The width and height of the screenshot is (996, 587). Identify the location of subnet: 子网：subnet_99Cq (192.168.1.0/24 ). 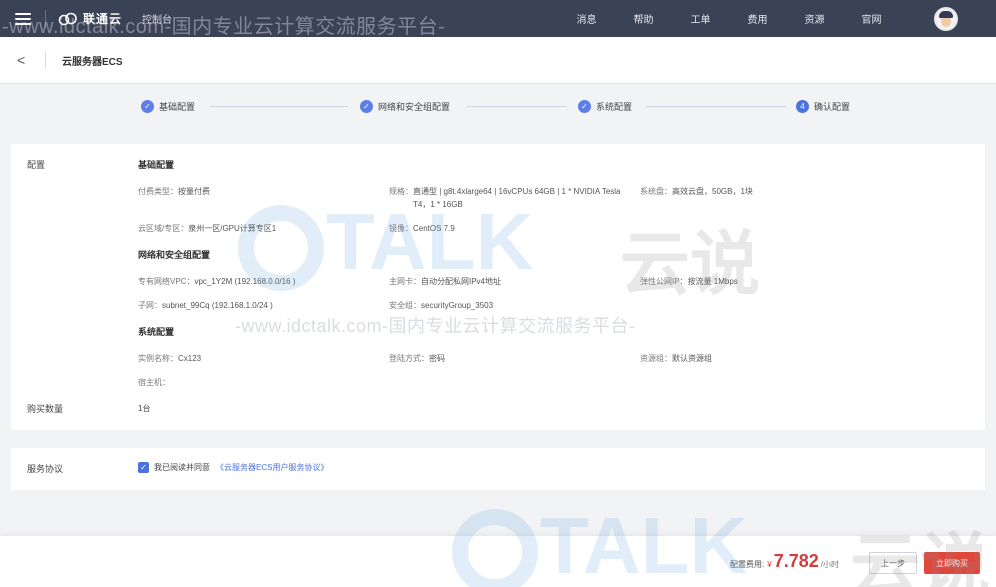
(205, 305).